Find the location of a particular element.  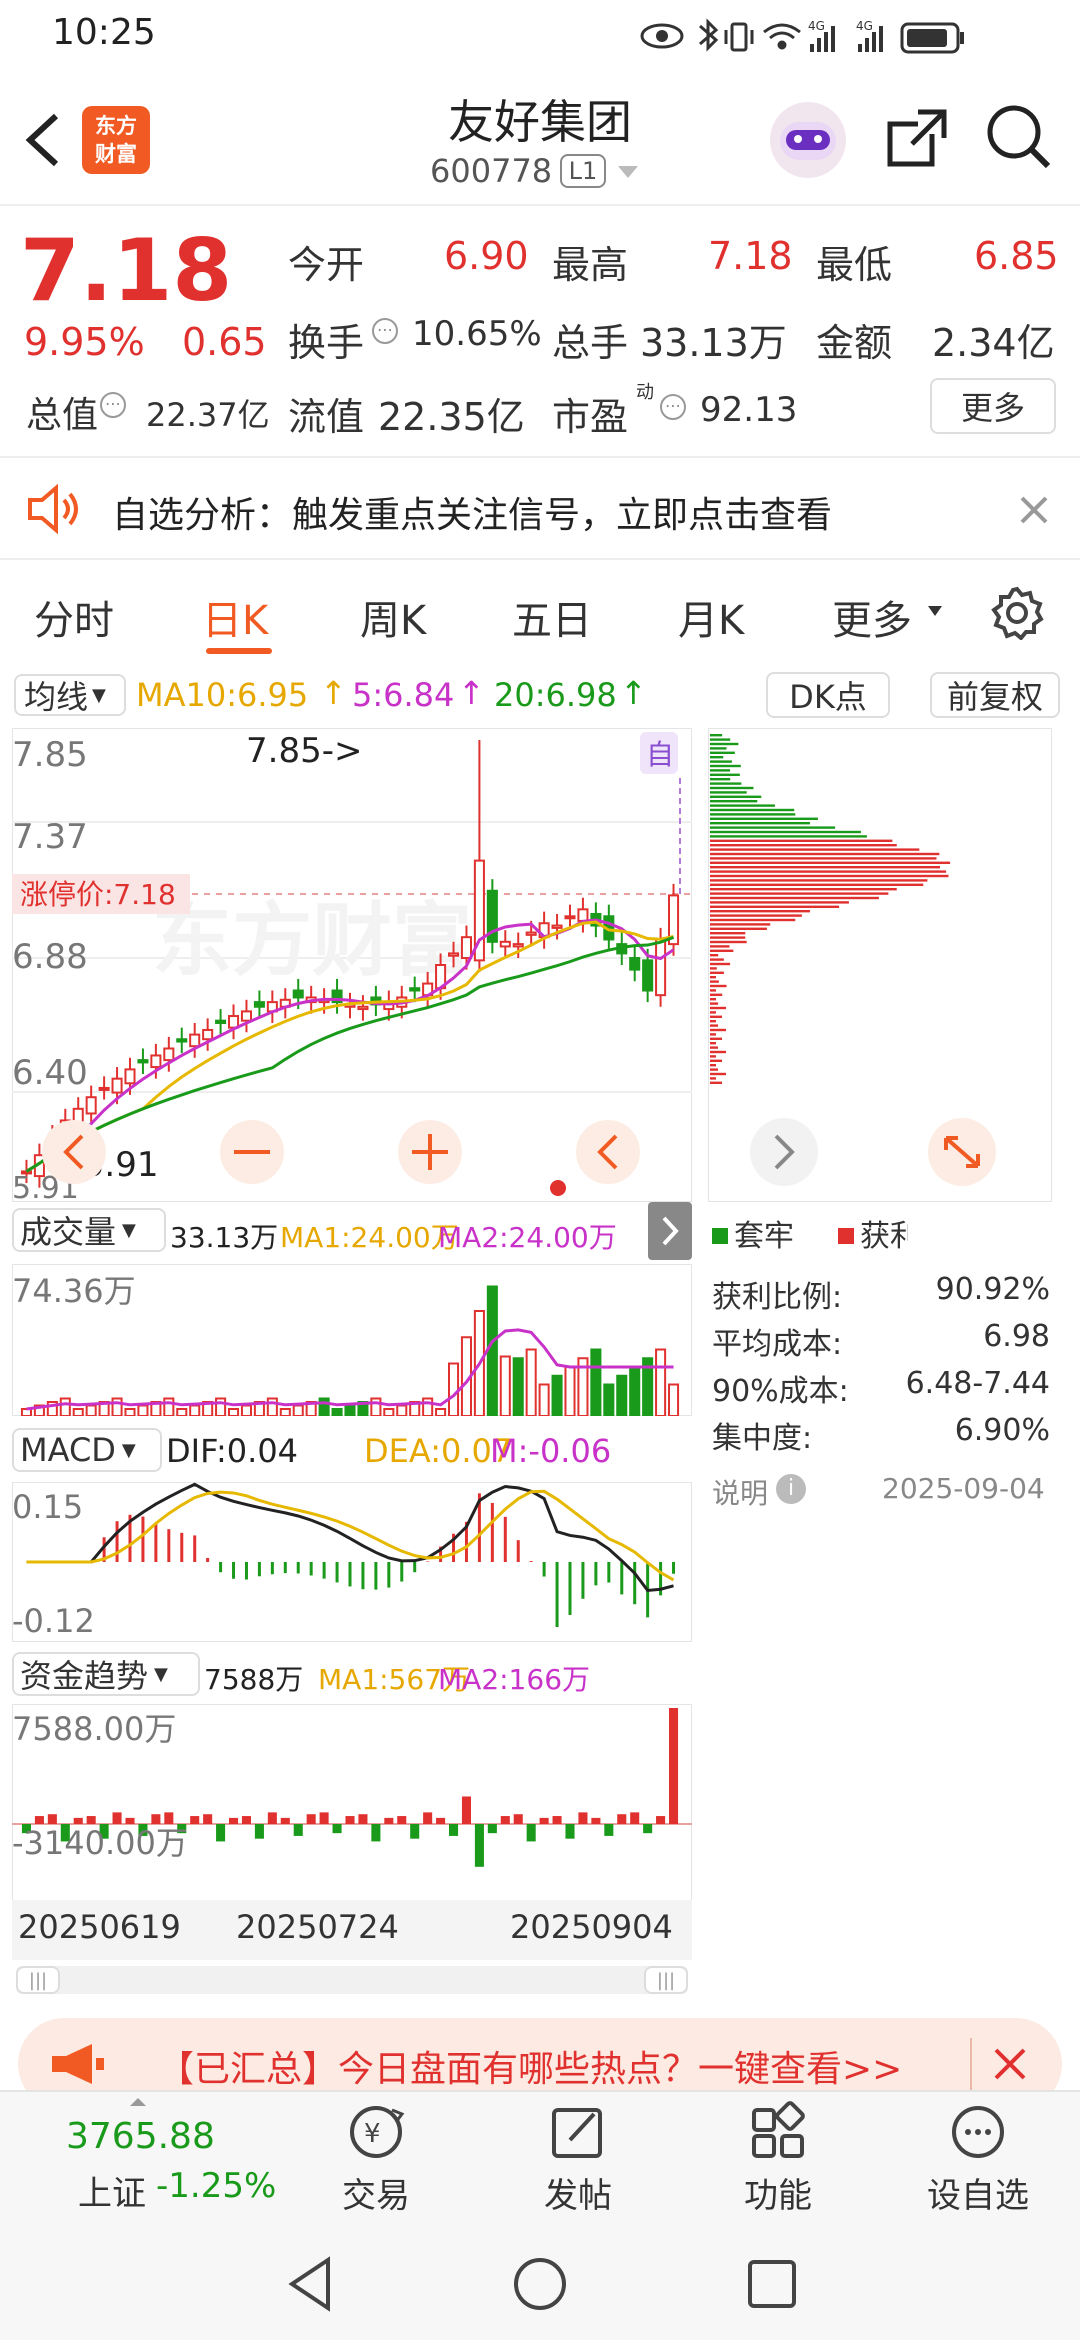

system-nav-bar is located at coordinates (540, 2285).